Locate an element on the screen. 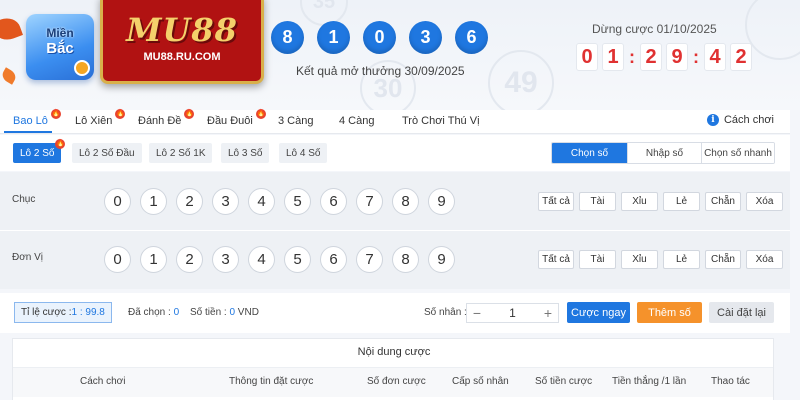 Image resolution: width=800 pixels, height=400 pixels. subtab-label: Lô 2 Số is located at coordinates (37, 153).